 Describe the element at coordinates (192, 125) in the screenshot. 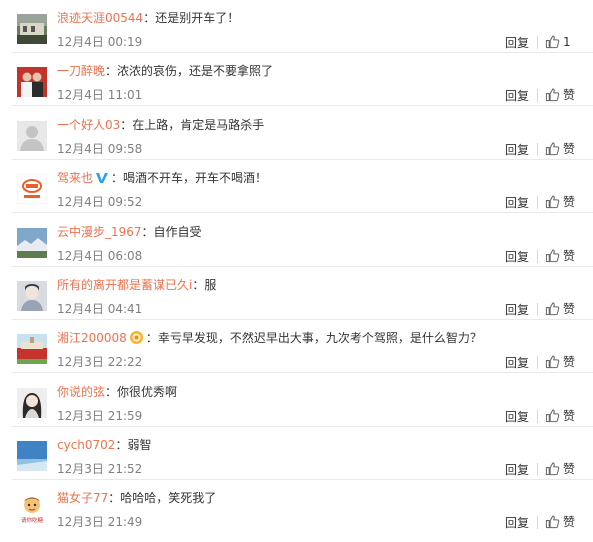

I see `comment-text: ：在上路，肯定是马路杀手` at that location.